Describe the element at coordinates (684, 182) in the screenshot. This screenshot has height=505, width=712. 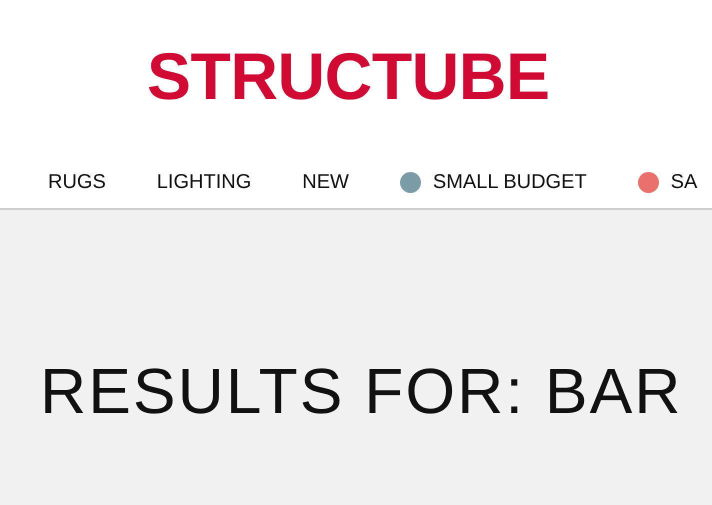
I see `nav-link: SA` at that location.